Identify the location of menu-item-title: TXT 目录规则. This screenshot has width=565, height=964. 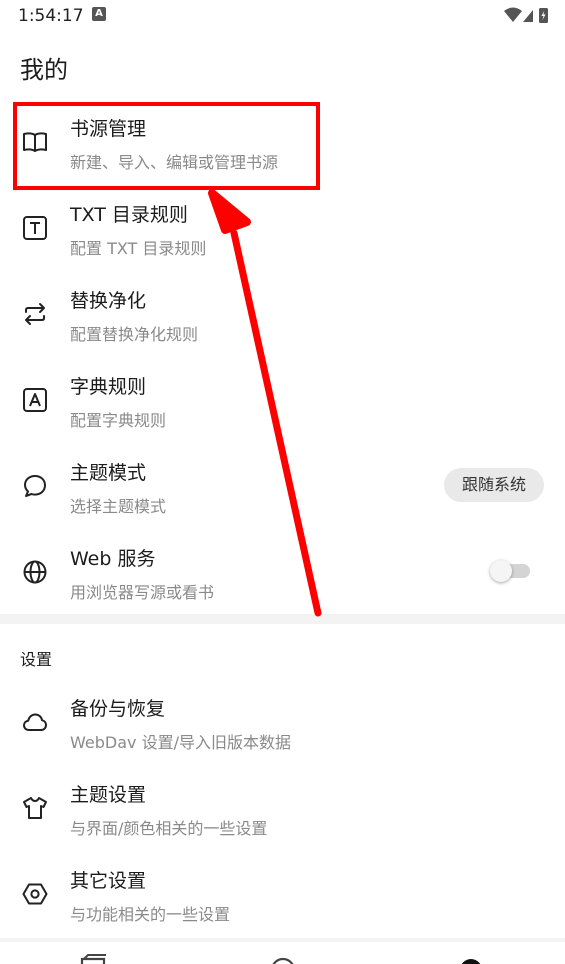
(129, 215).